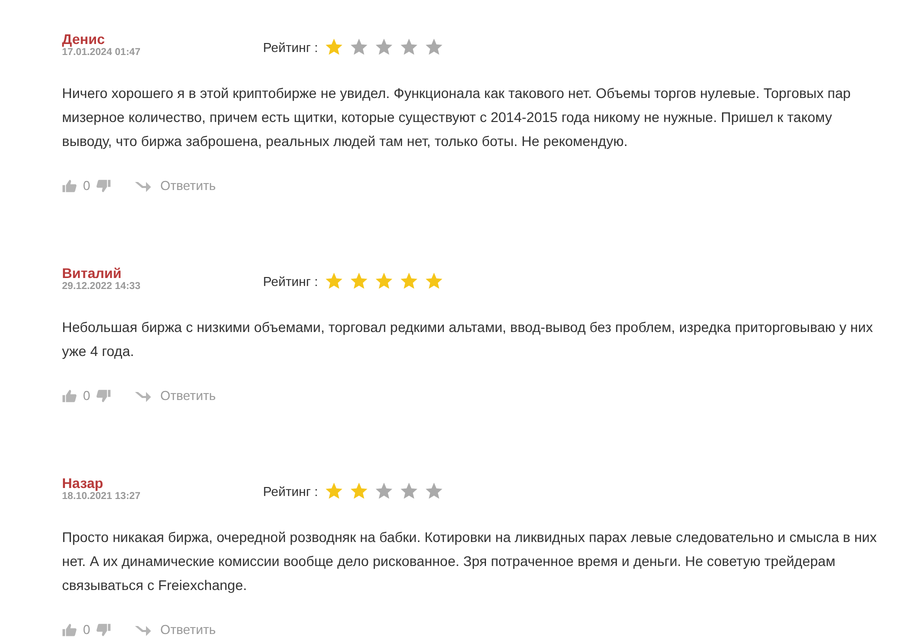  I want to click on review-date: 17.01.2024 01:47, so click(102, 53).